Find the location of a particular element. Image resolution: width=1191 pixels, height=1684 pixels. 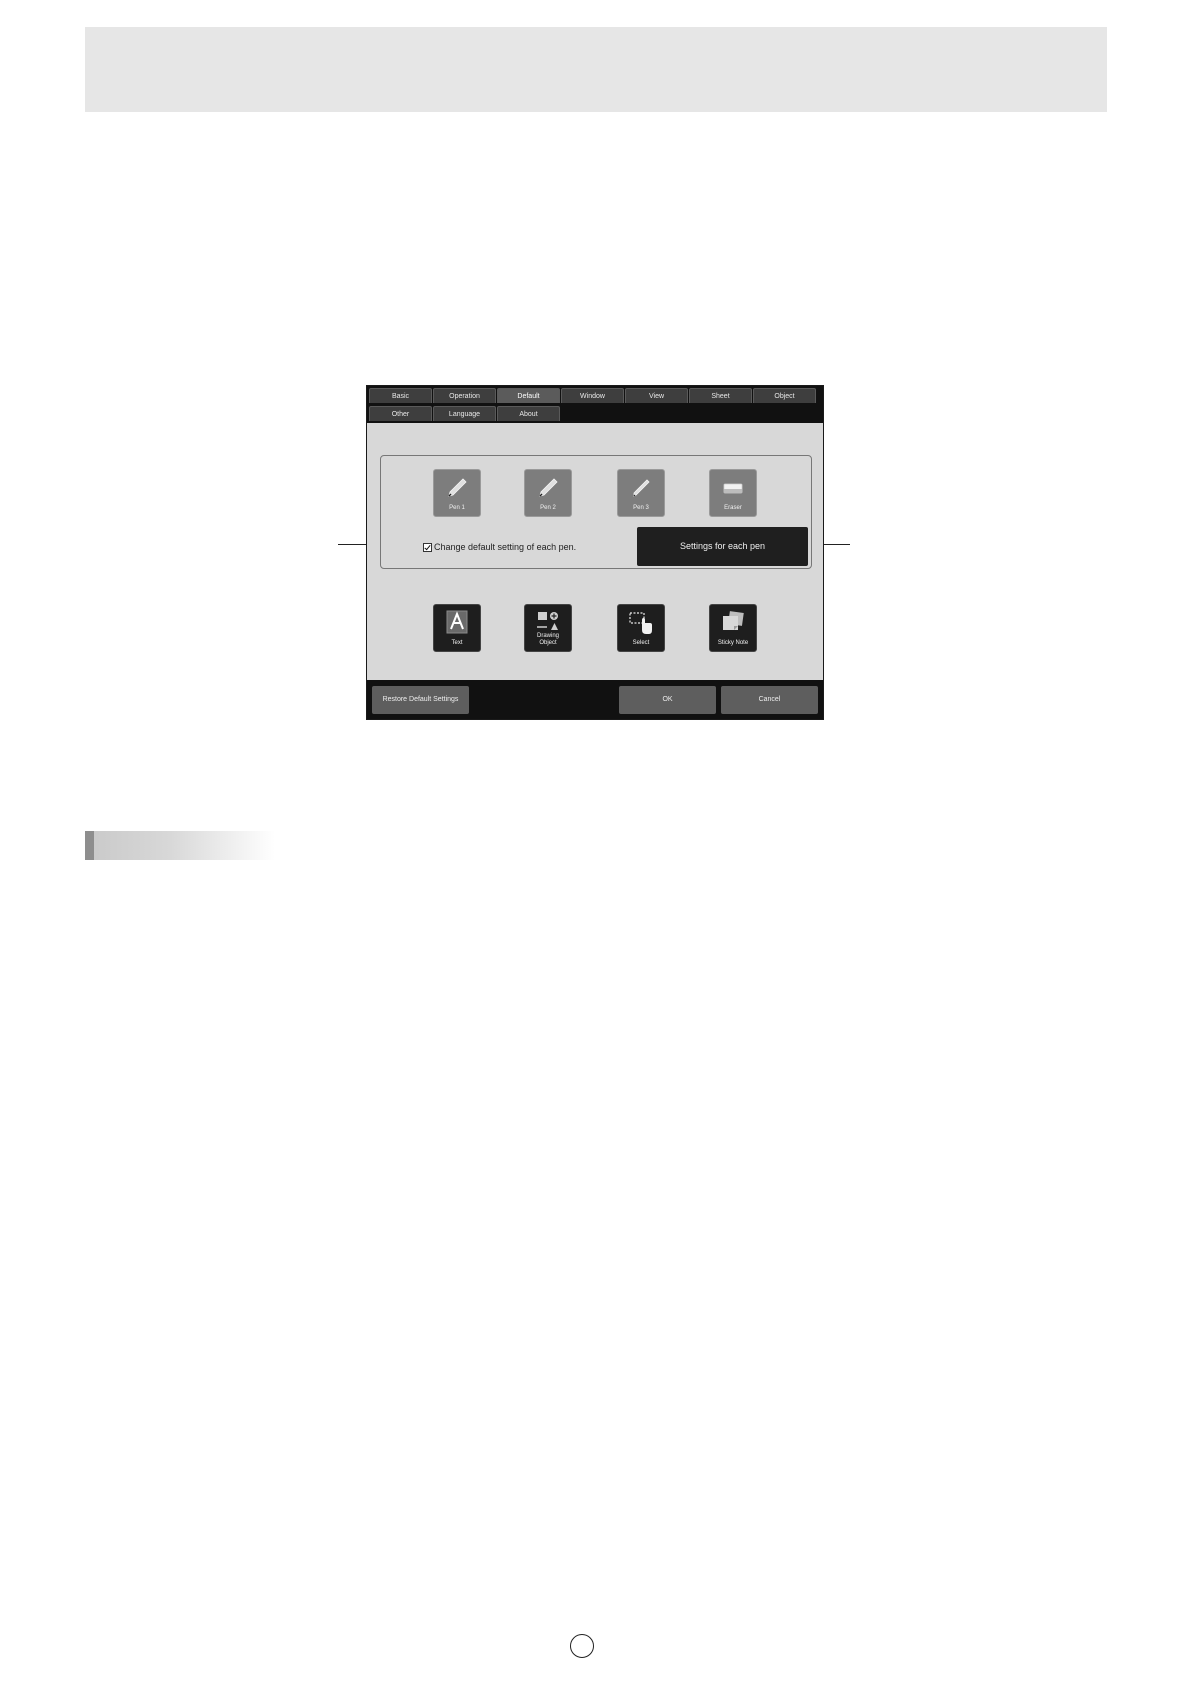

change-default-pen-checkbox is located at coordinates (427, 547).